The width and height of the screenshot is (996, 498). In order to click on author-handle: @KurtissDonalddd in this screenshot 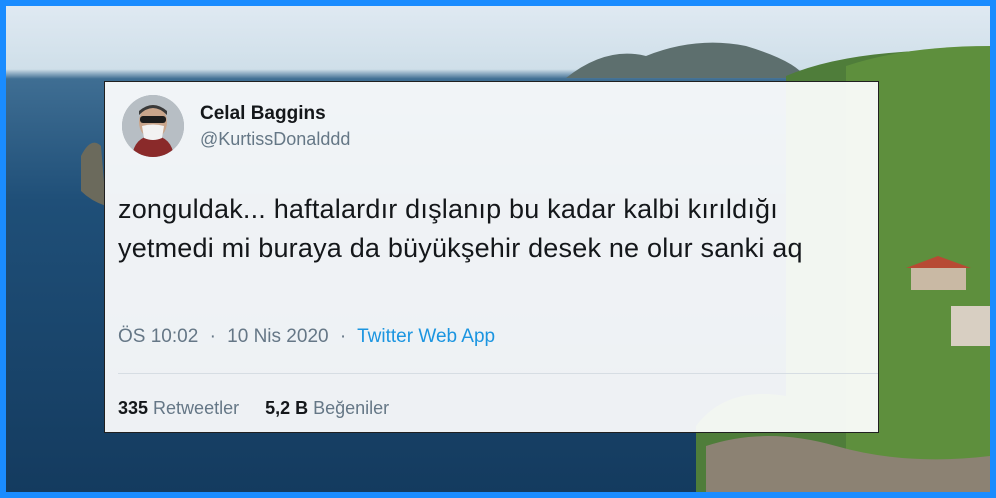, I will do `click(275, 139)`.